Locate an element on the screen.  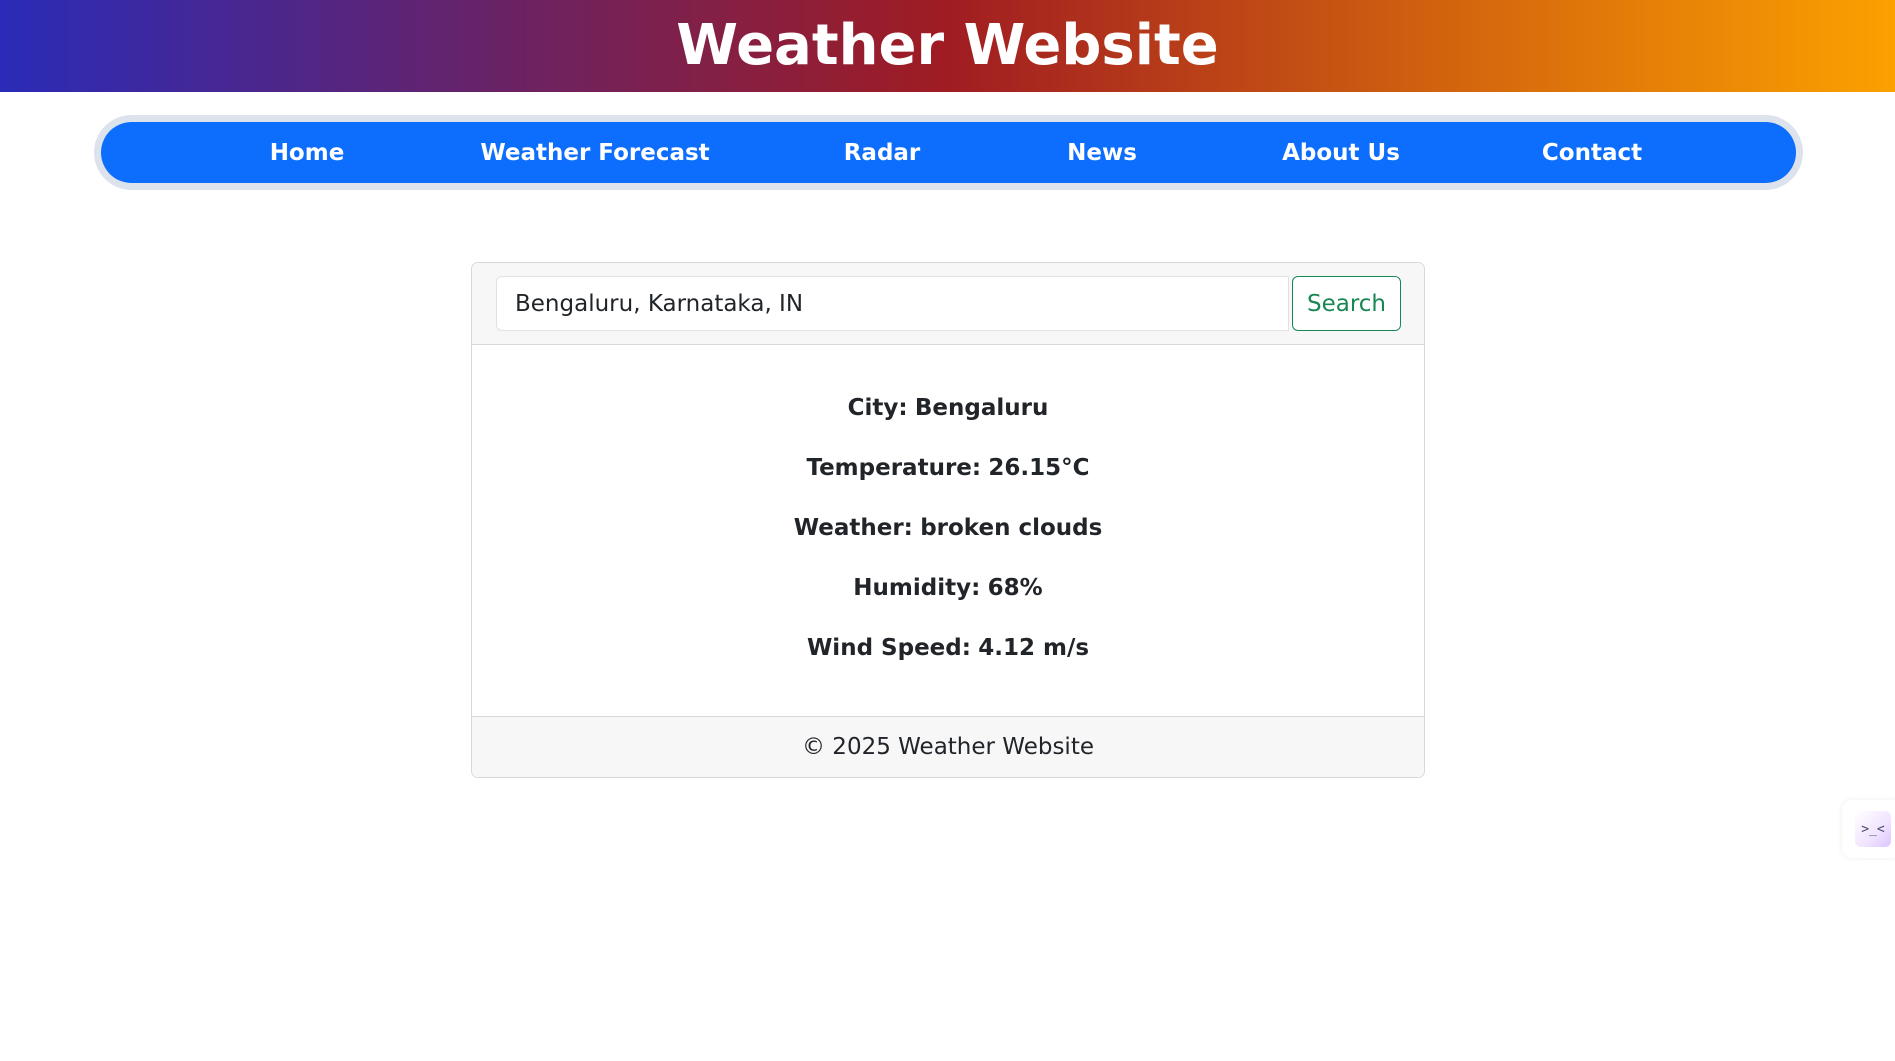
copyright-text: © 2025 Weather Website is located at coordinates (948, 747).